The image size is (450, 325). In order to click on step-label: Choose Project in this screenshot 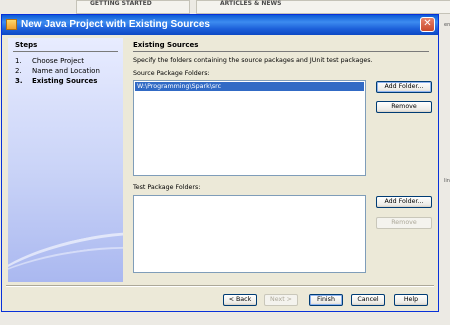, I will do `click(58, 61)`.